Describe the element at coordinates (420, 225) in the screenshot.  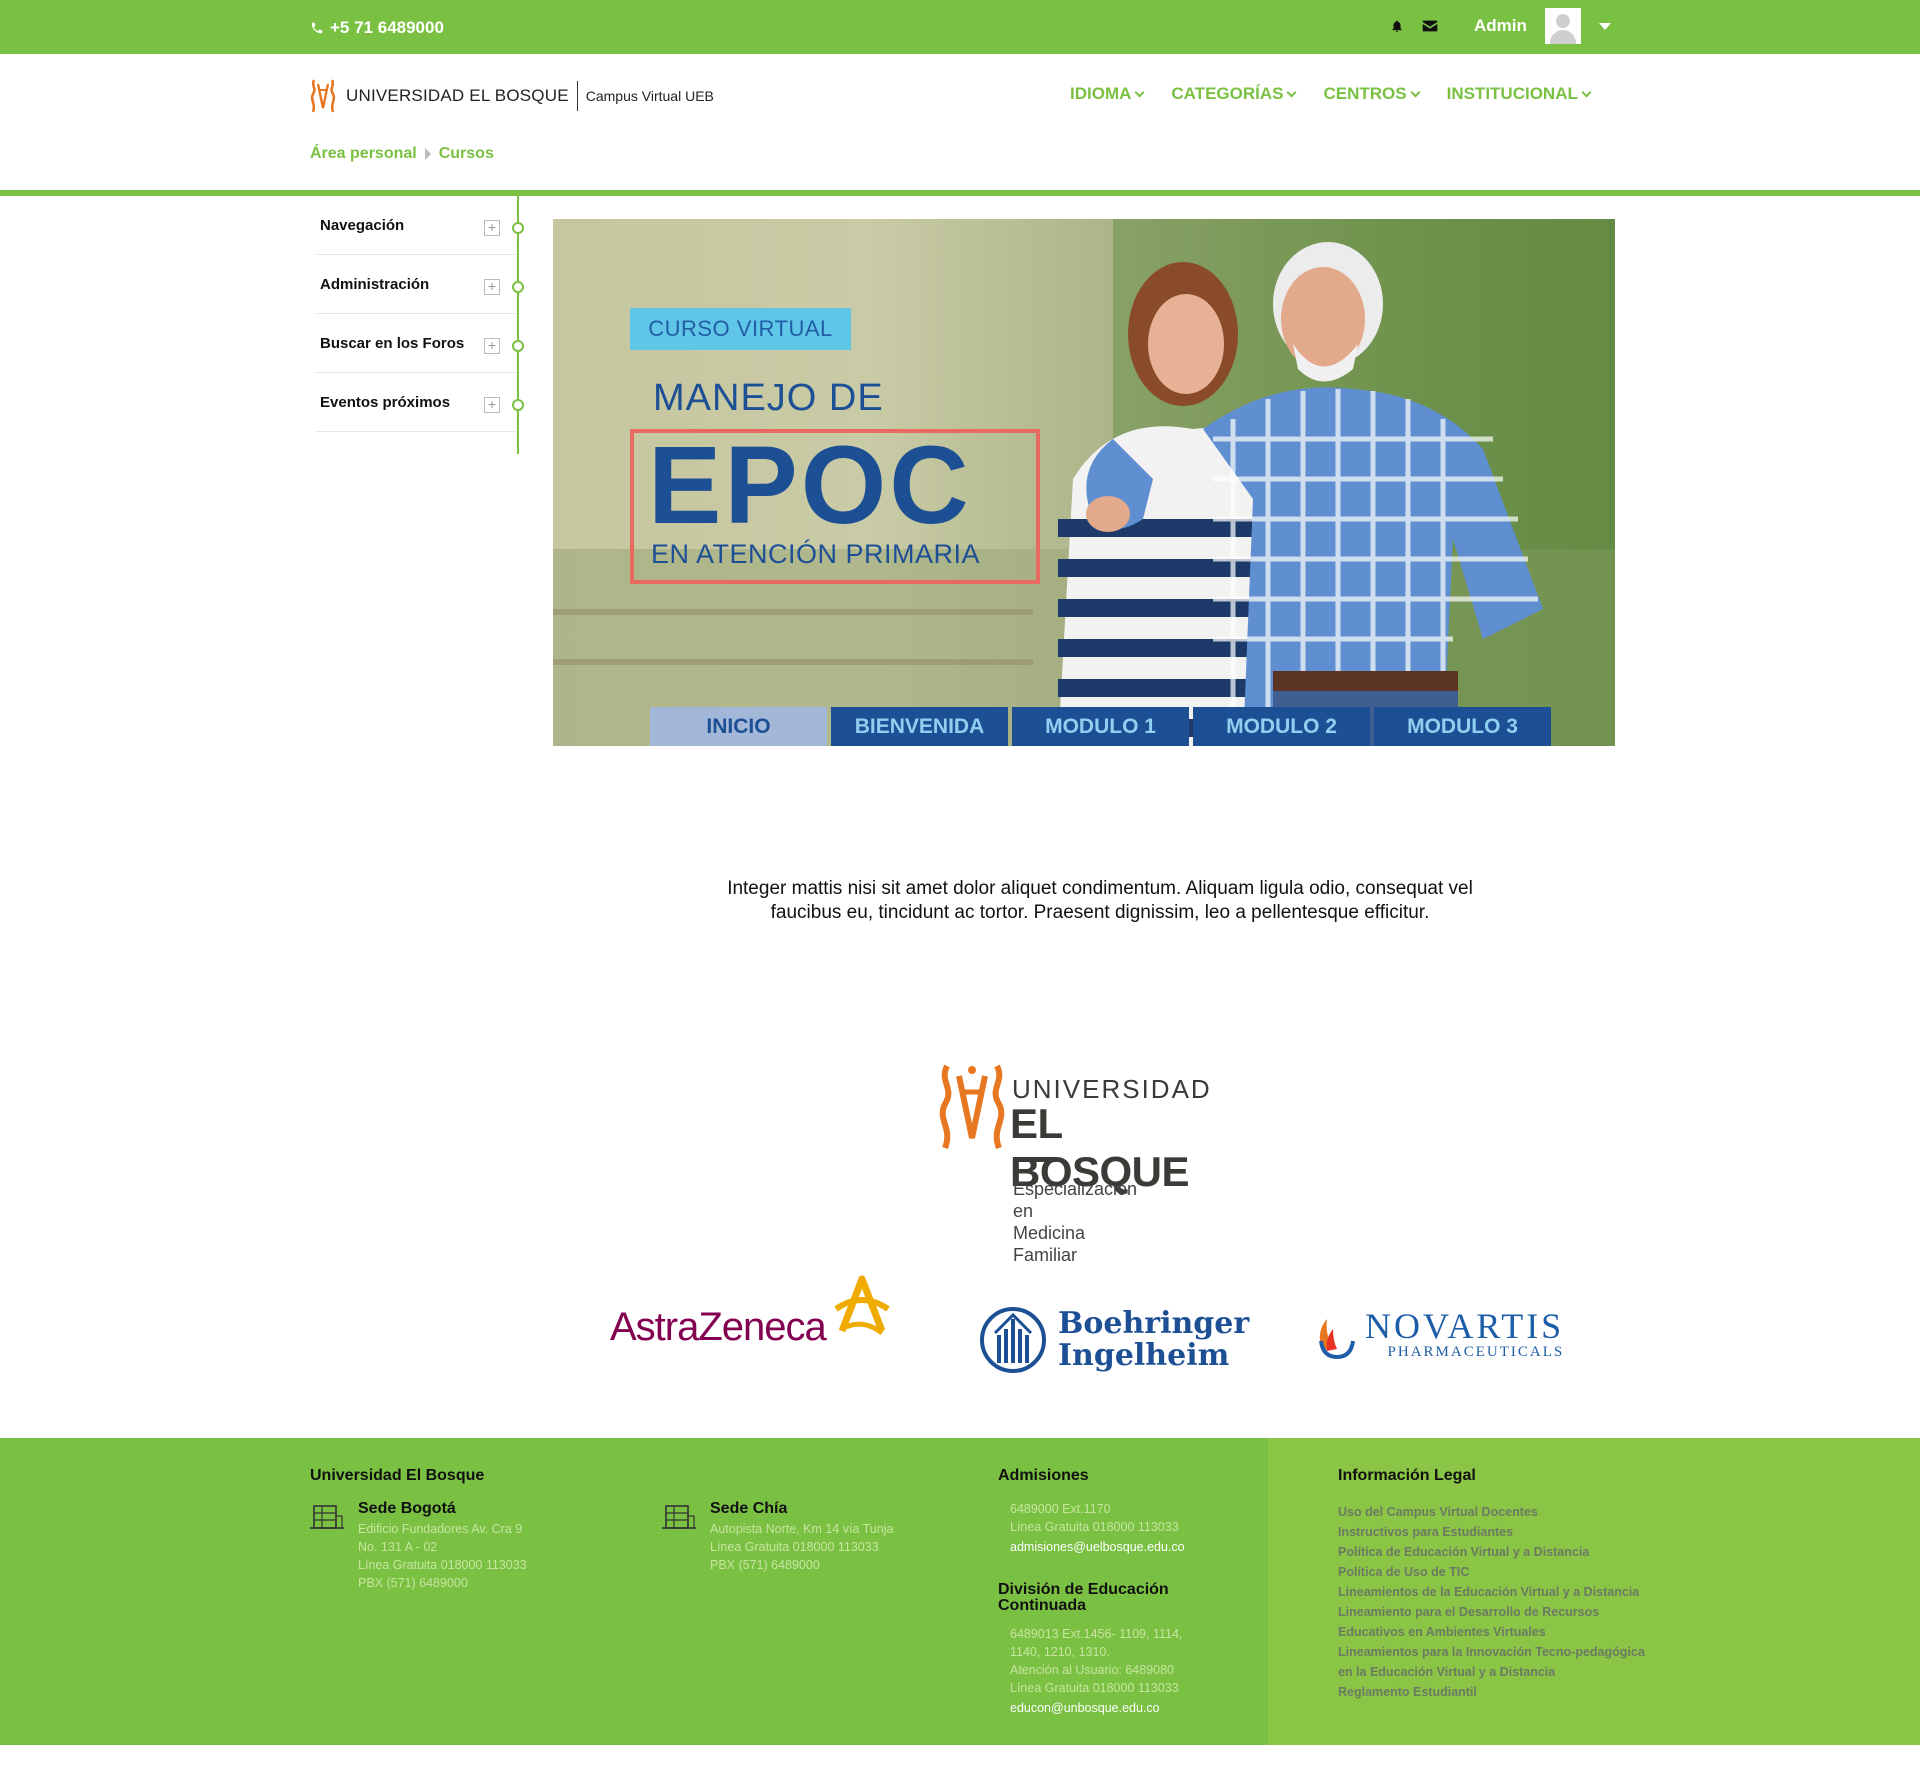
I see `sidebar-item-navegacion: Navegación +` at that location.